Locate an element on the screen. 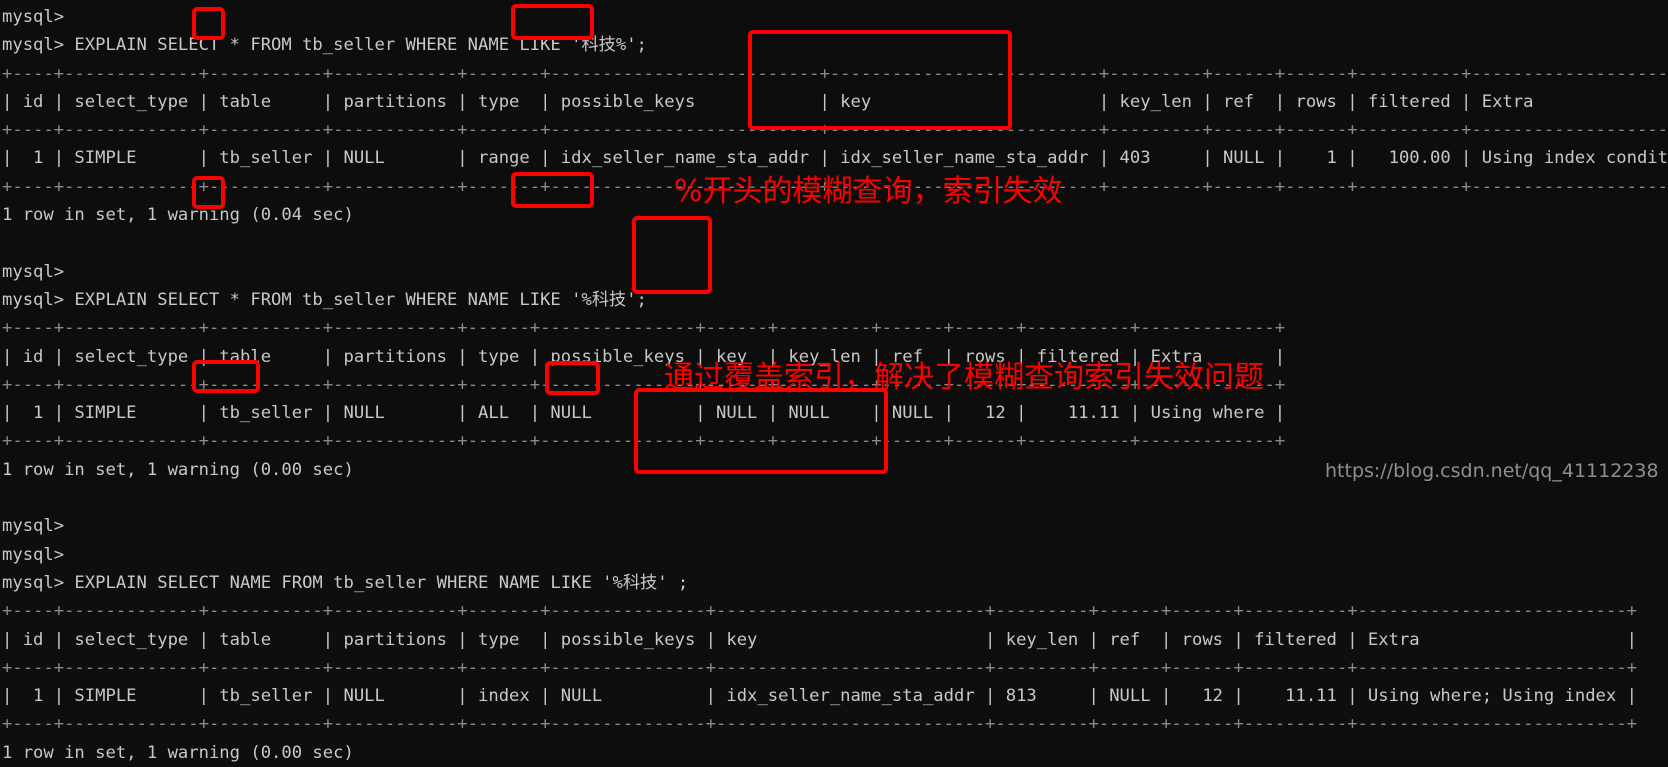  annotation-text-mid: %开头的模糊查询，索引失效 is located at coordinates (868, 191).